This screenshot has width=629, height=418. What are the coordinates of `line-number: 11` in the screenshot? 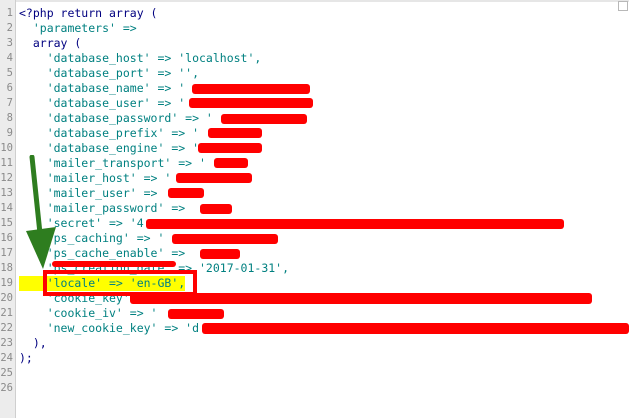 It's located at (6, 163).